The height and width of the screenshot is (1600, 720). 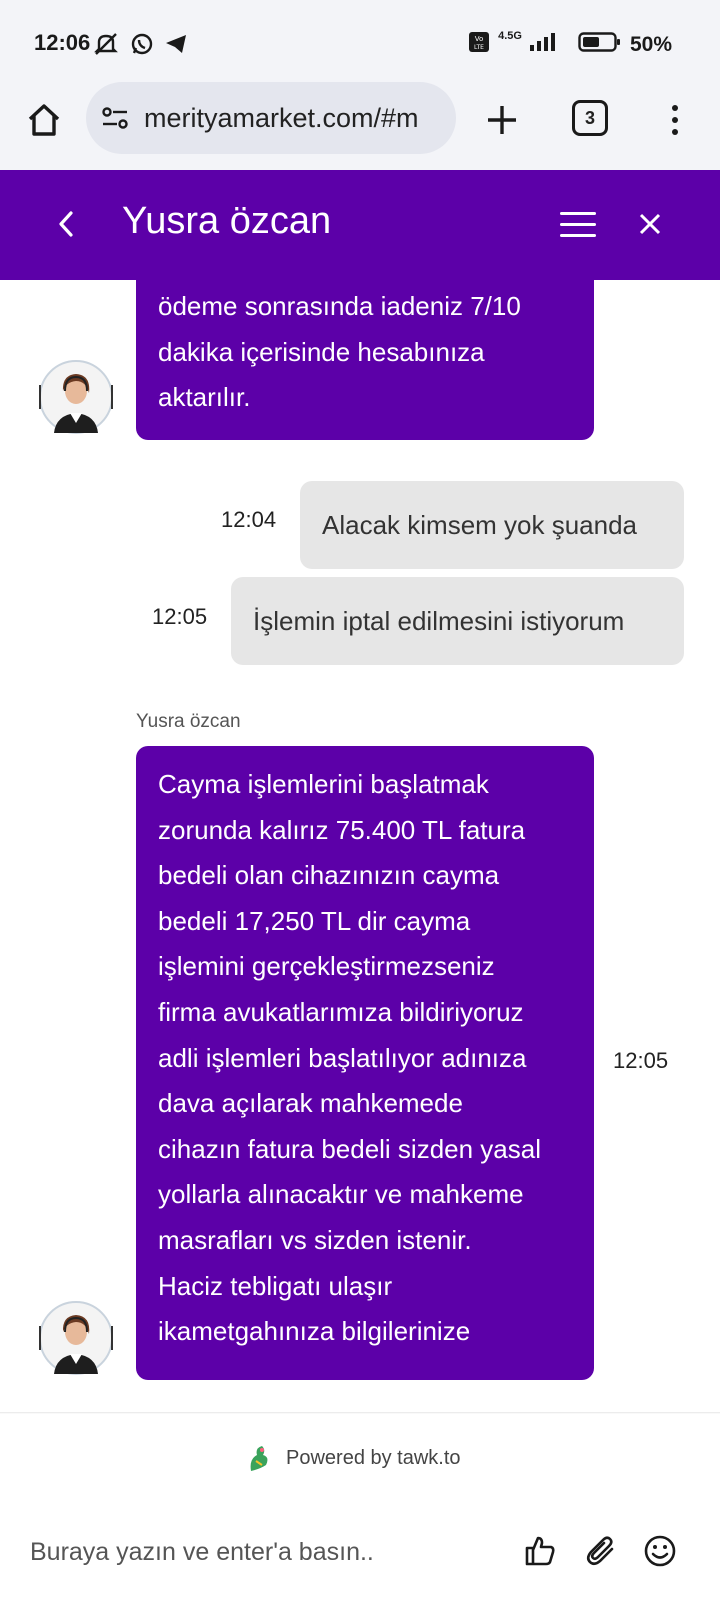 I want to click on message-input, so click(x=265, y=1552).